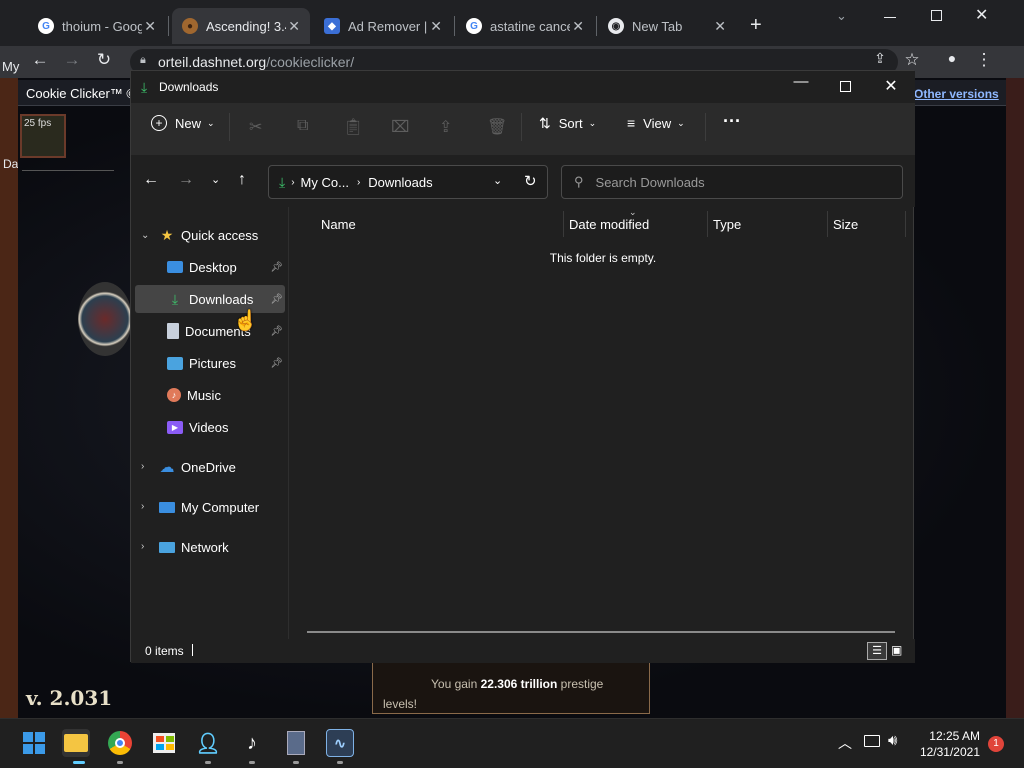  I want to click on address-dropdown-icon: ⌄, so click(497, 180).